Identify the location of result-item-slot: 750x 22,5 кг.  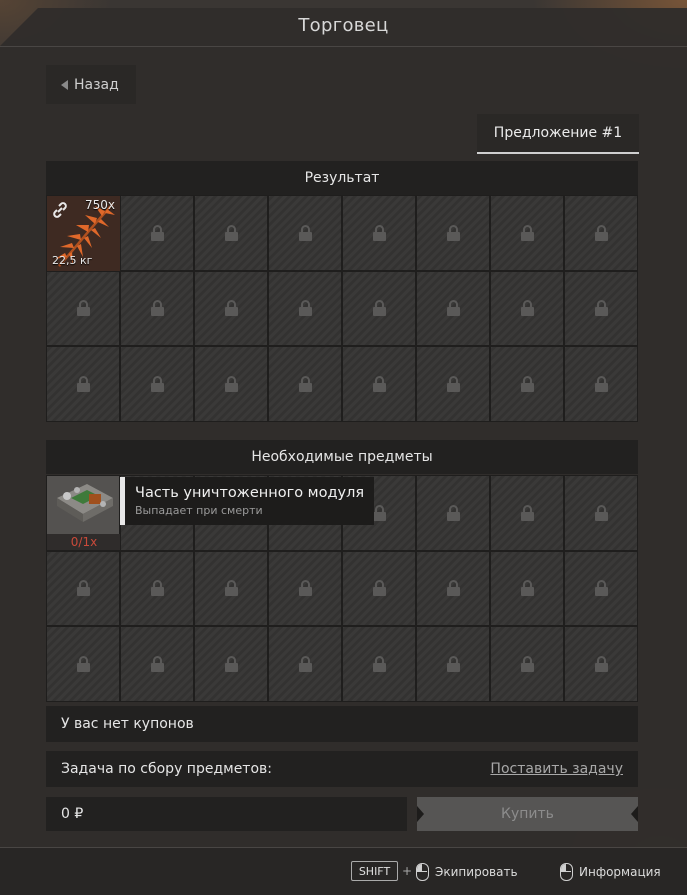
(83, 233).